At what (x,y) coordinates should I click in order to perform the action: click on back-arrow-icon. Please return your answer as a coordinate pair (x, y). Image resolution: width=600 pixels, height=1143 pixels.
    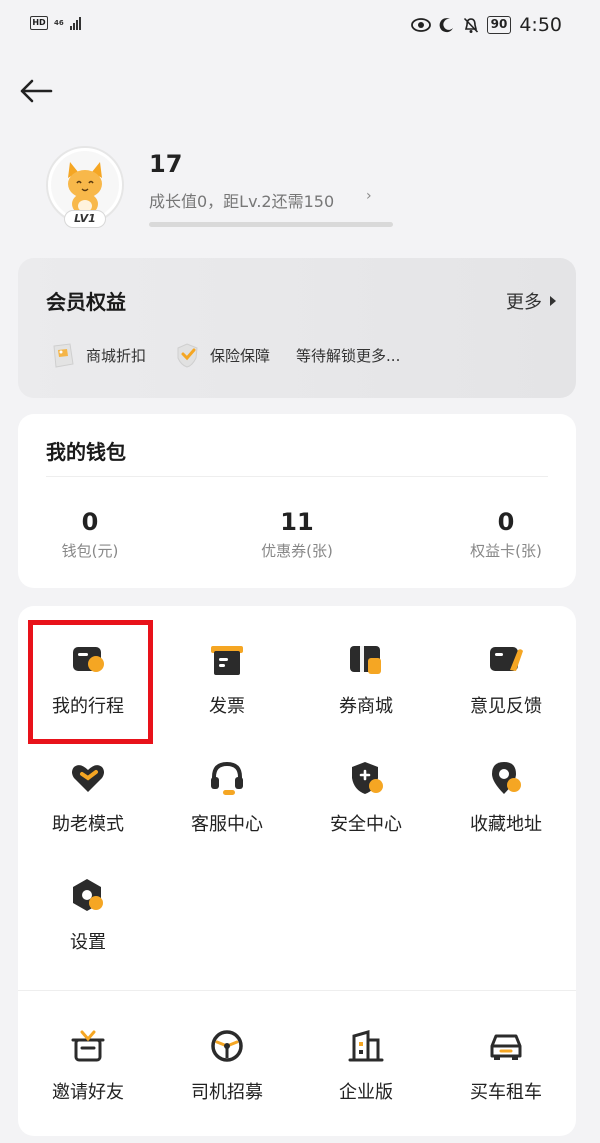
    Looking at the image, I should click on (36, 91).